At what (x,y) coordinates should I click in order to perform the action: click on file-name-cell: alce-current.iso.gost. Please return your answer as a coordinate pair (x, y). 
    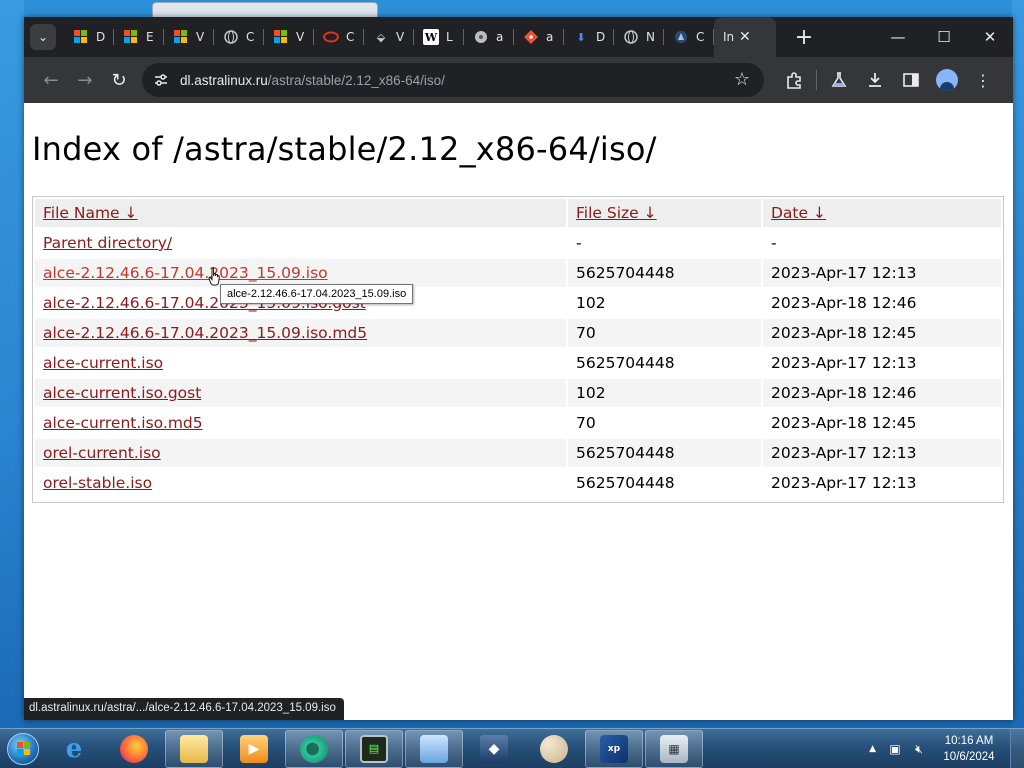
    Looking at the image, I should click on (300, 393).